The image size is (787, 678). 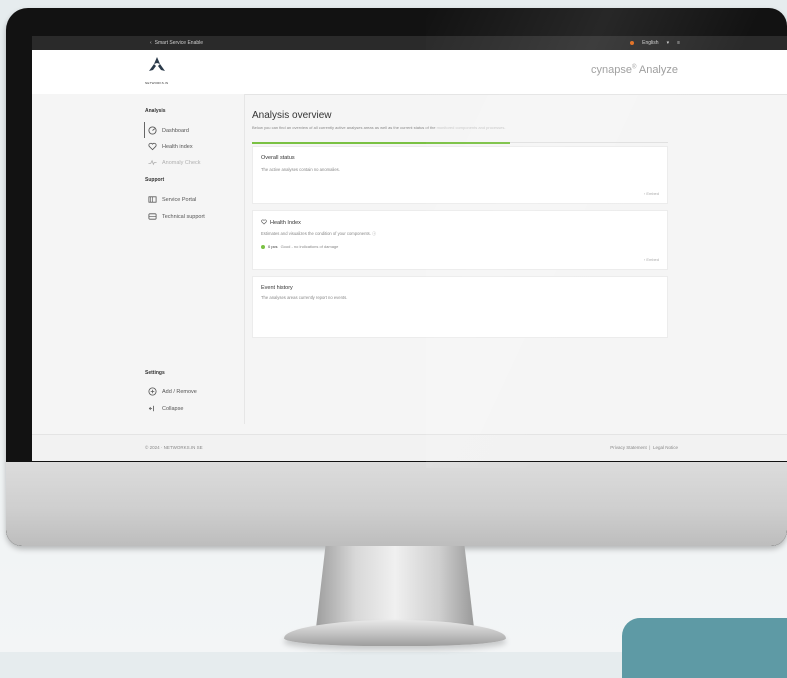 I want to click on monitor-stand-neck, so click(x=395, y=587).